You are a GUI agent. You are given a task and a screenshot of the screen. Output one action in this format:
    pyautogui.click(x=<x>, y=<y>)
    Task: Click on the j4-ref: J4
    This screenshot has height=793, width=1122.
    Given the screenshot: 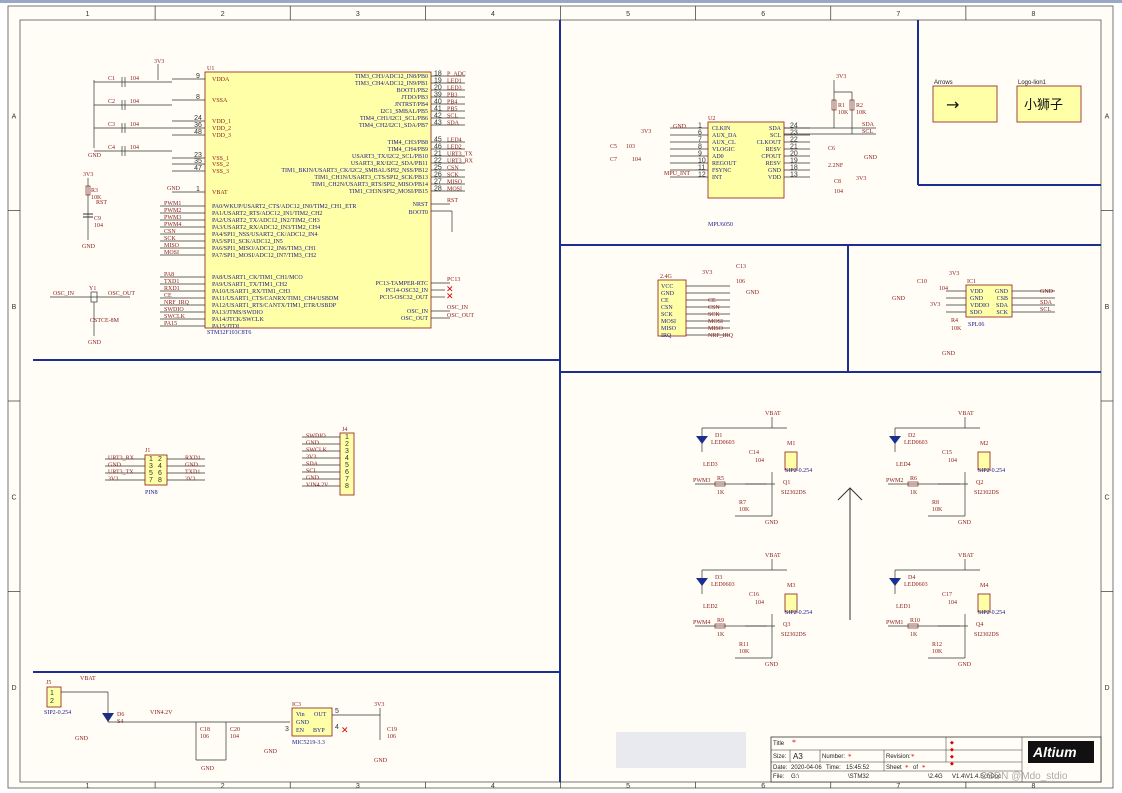 What is the action you would take?
    pyautogui.click(x=344, y=430)
    